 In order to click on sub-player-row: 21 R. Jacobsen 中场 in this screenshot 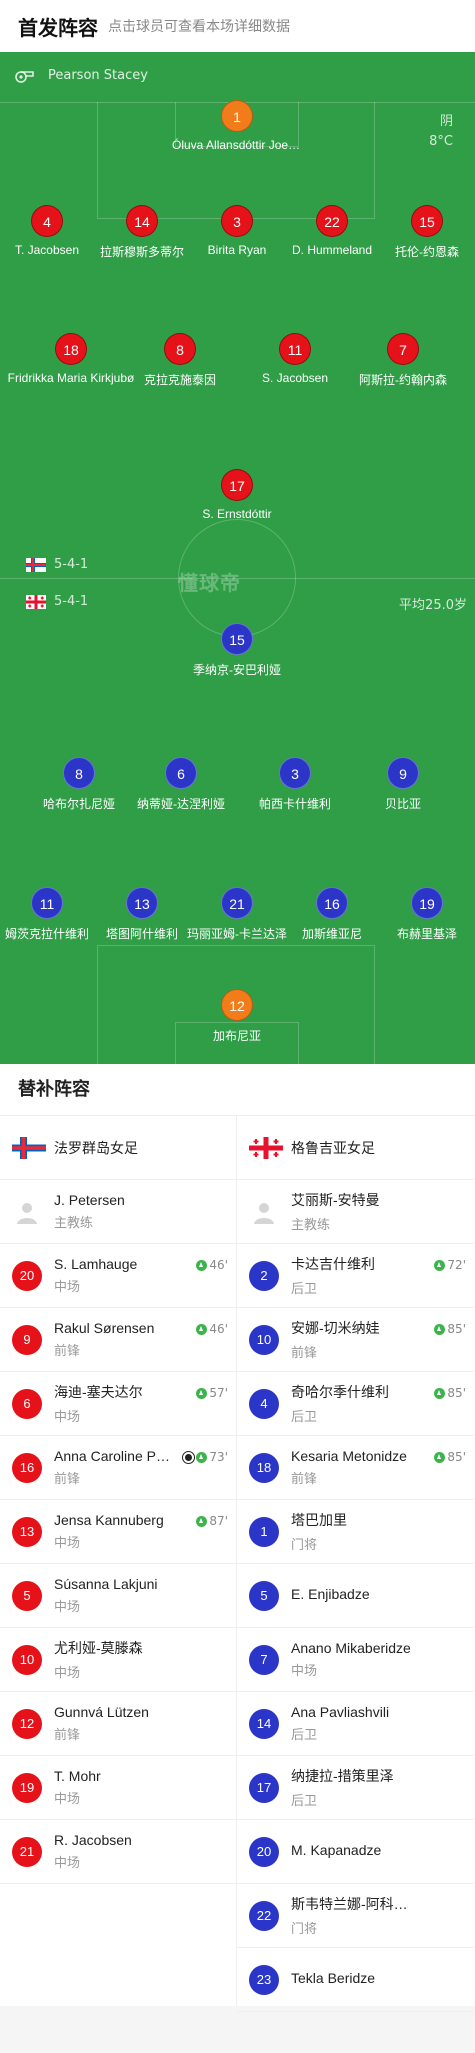, I will do `click(118, 1852)`.